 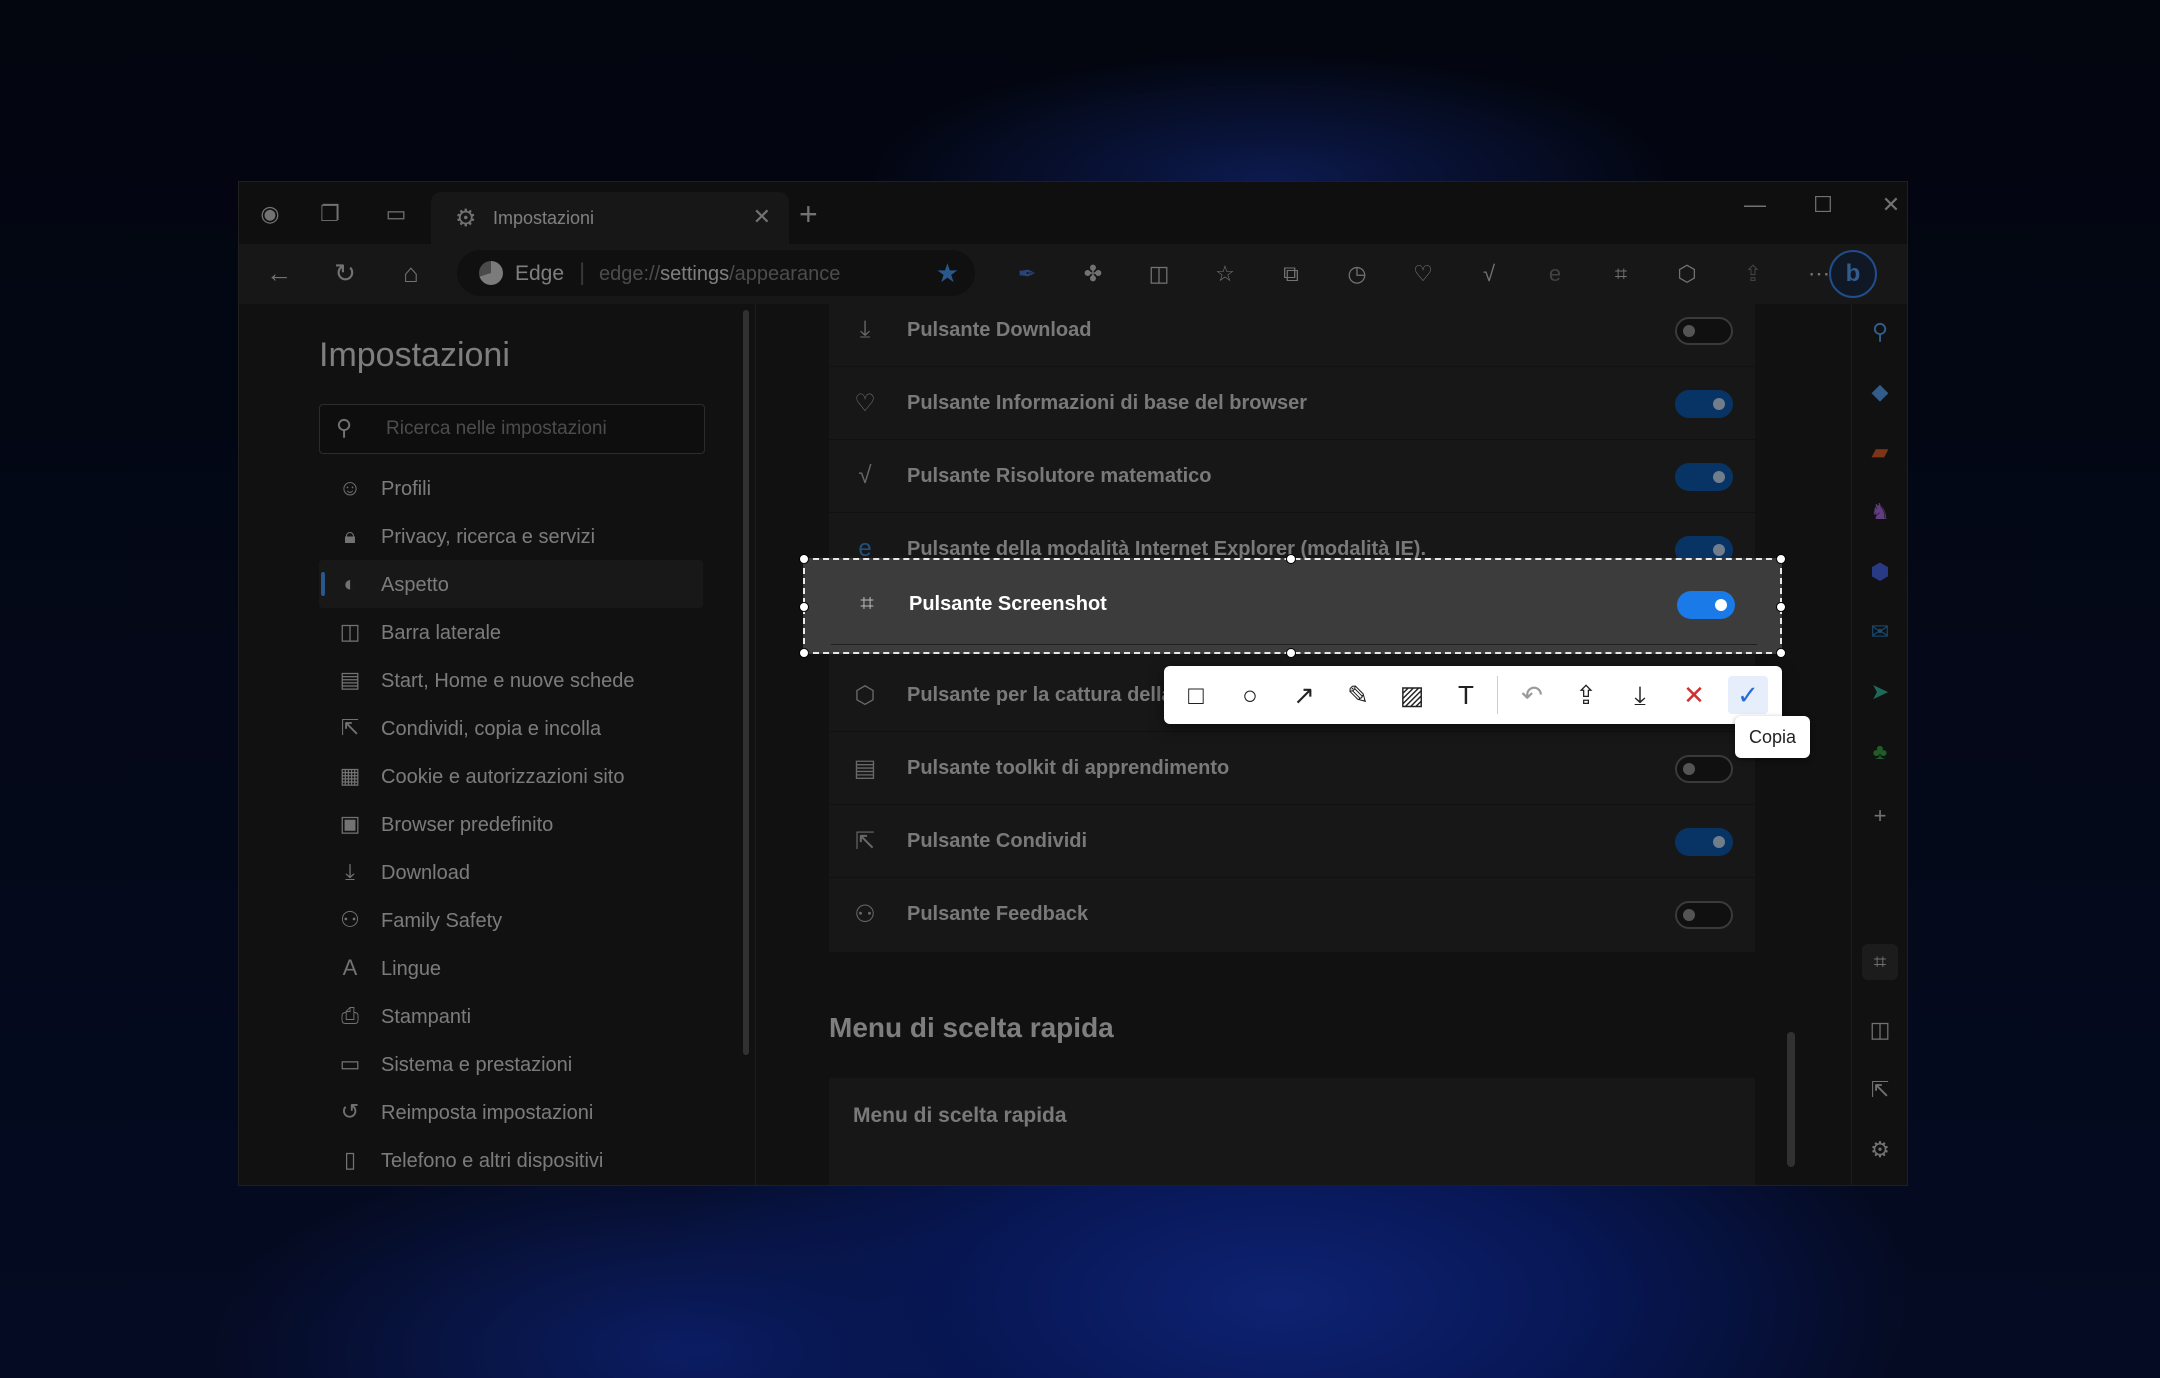 What do you see at coordinates (762, 217) in the screenshot?
I see `close-tab-icon: ✕` at bounding box center [762, 217].